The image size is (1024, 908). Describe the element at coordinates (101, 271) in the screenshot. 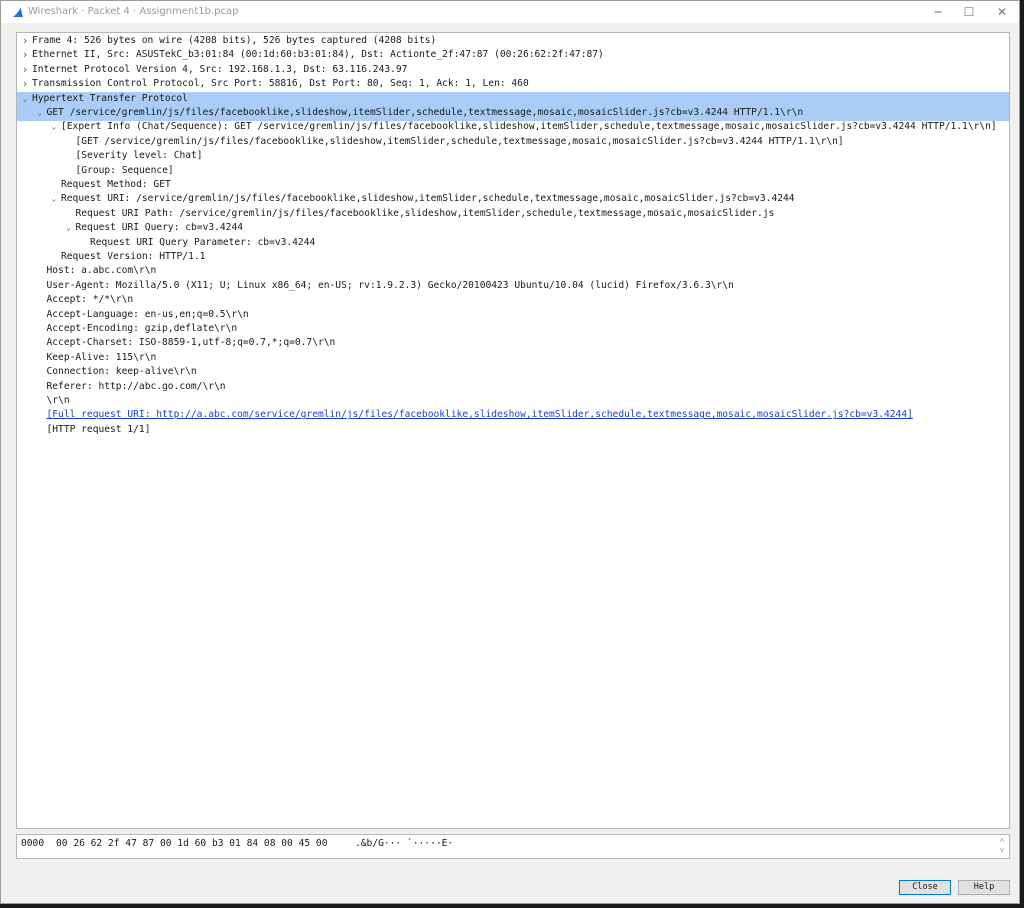

I see `tree-row-label: Host: a.abc.com\r\n` at that location.